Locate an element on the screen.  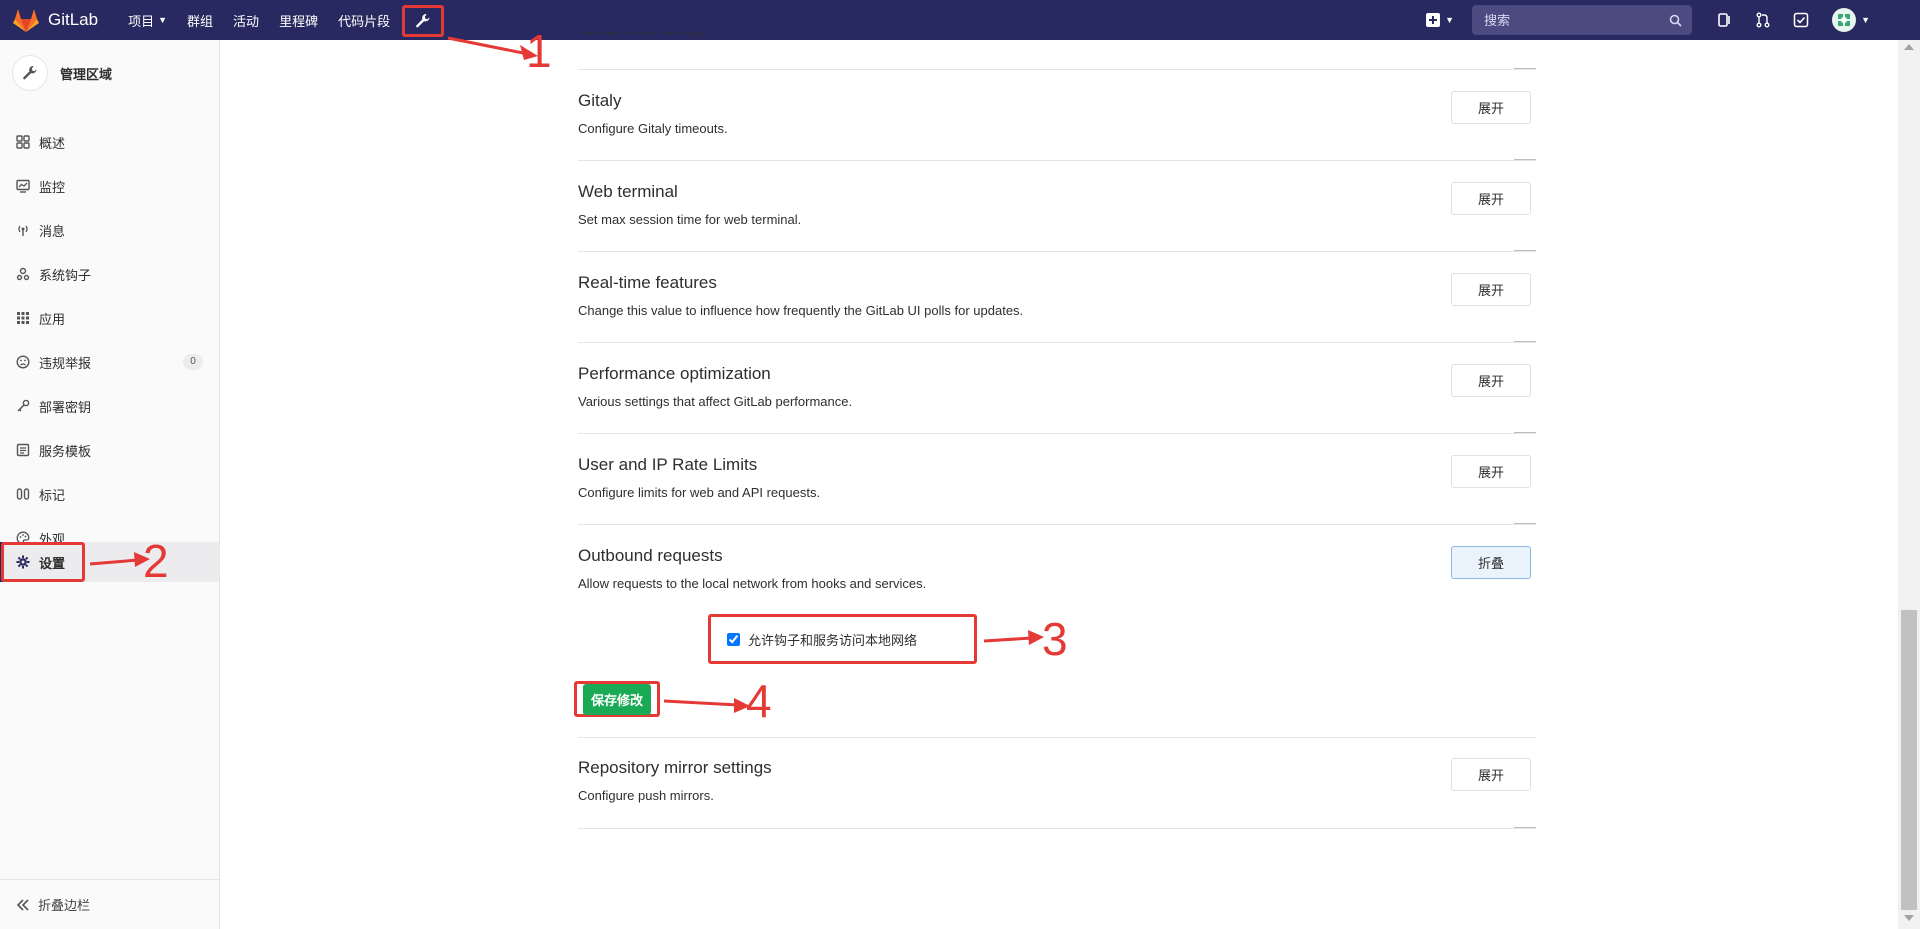
hook-icon is located at coordinates (23, 274).